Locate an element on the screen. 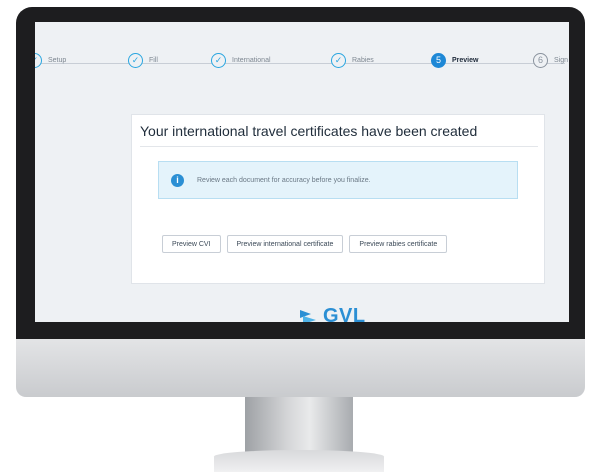 This screenshot has width=597, height=472. step-setup: ✓ Setup is located at coordinates (50, 60).